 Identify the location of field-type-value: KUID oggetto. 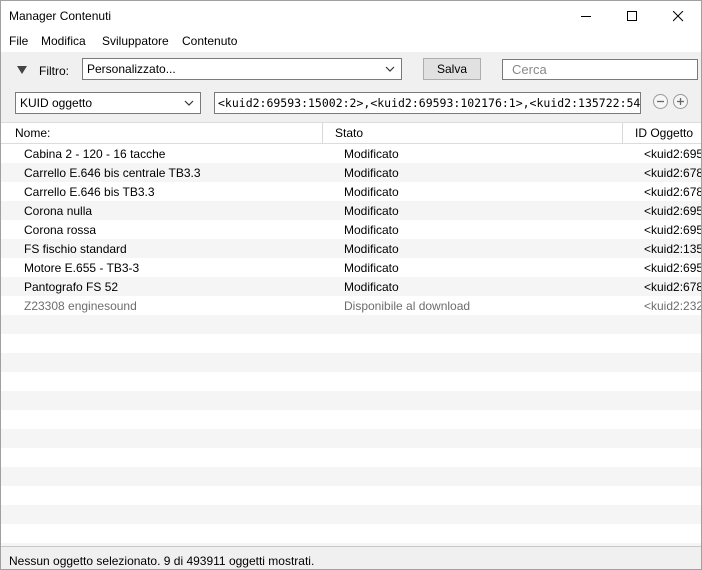
(56, 103).